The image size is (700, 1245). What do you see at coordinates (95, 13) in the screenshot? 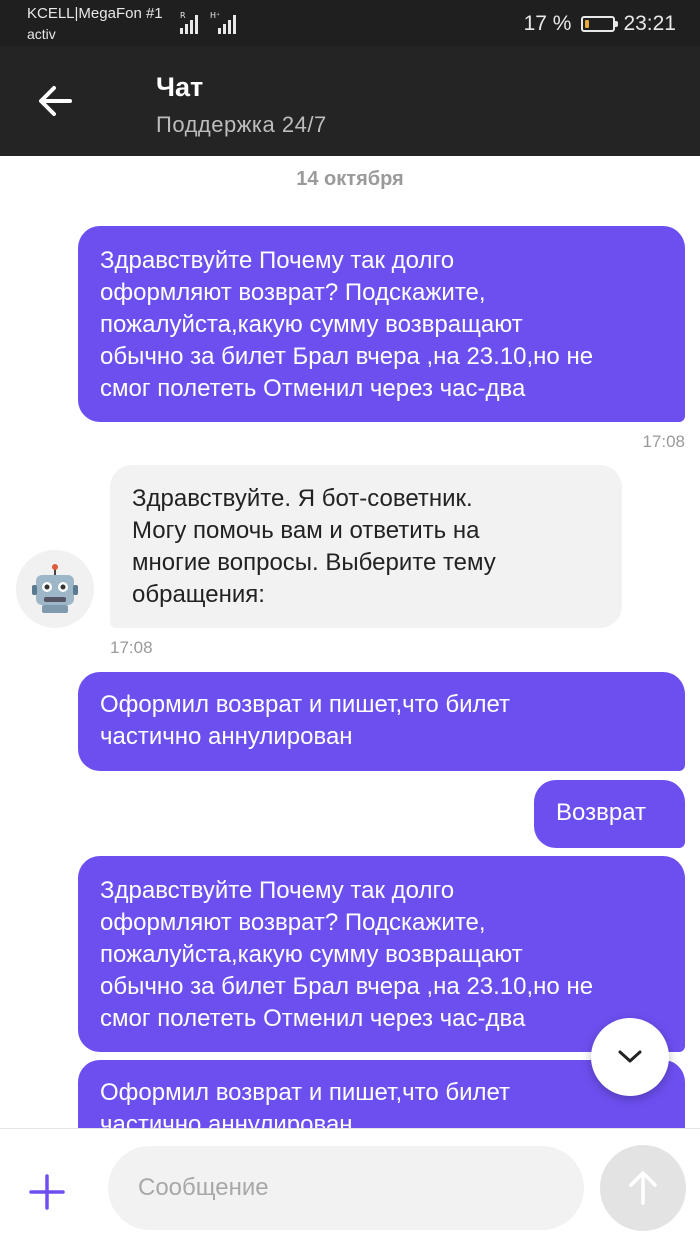
I see `carrier-name: KCELL|MegaFon #1` at bounding box center [95, 13].